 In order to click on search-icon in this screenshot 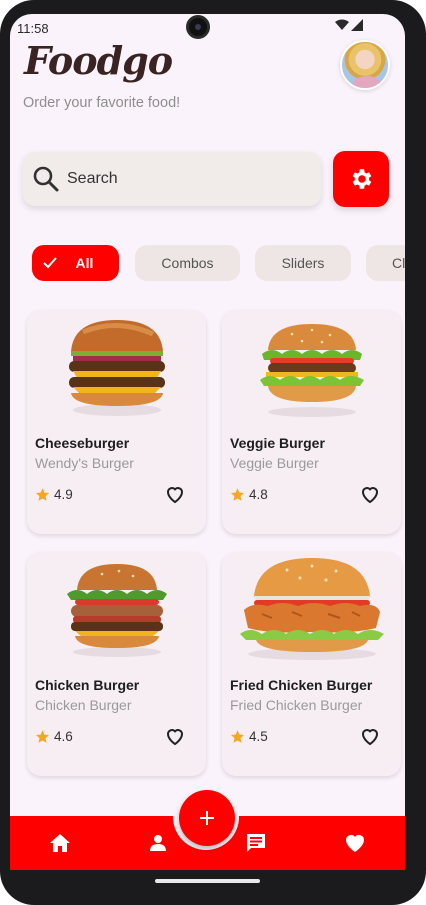, I will do `click(46, 179)`.